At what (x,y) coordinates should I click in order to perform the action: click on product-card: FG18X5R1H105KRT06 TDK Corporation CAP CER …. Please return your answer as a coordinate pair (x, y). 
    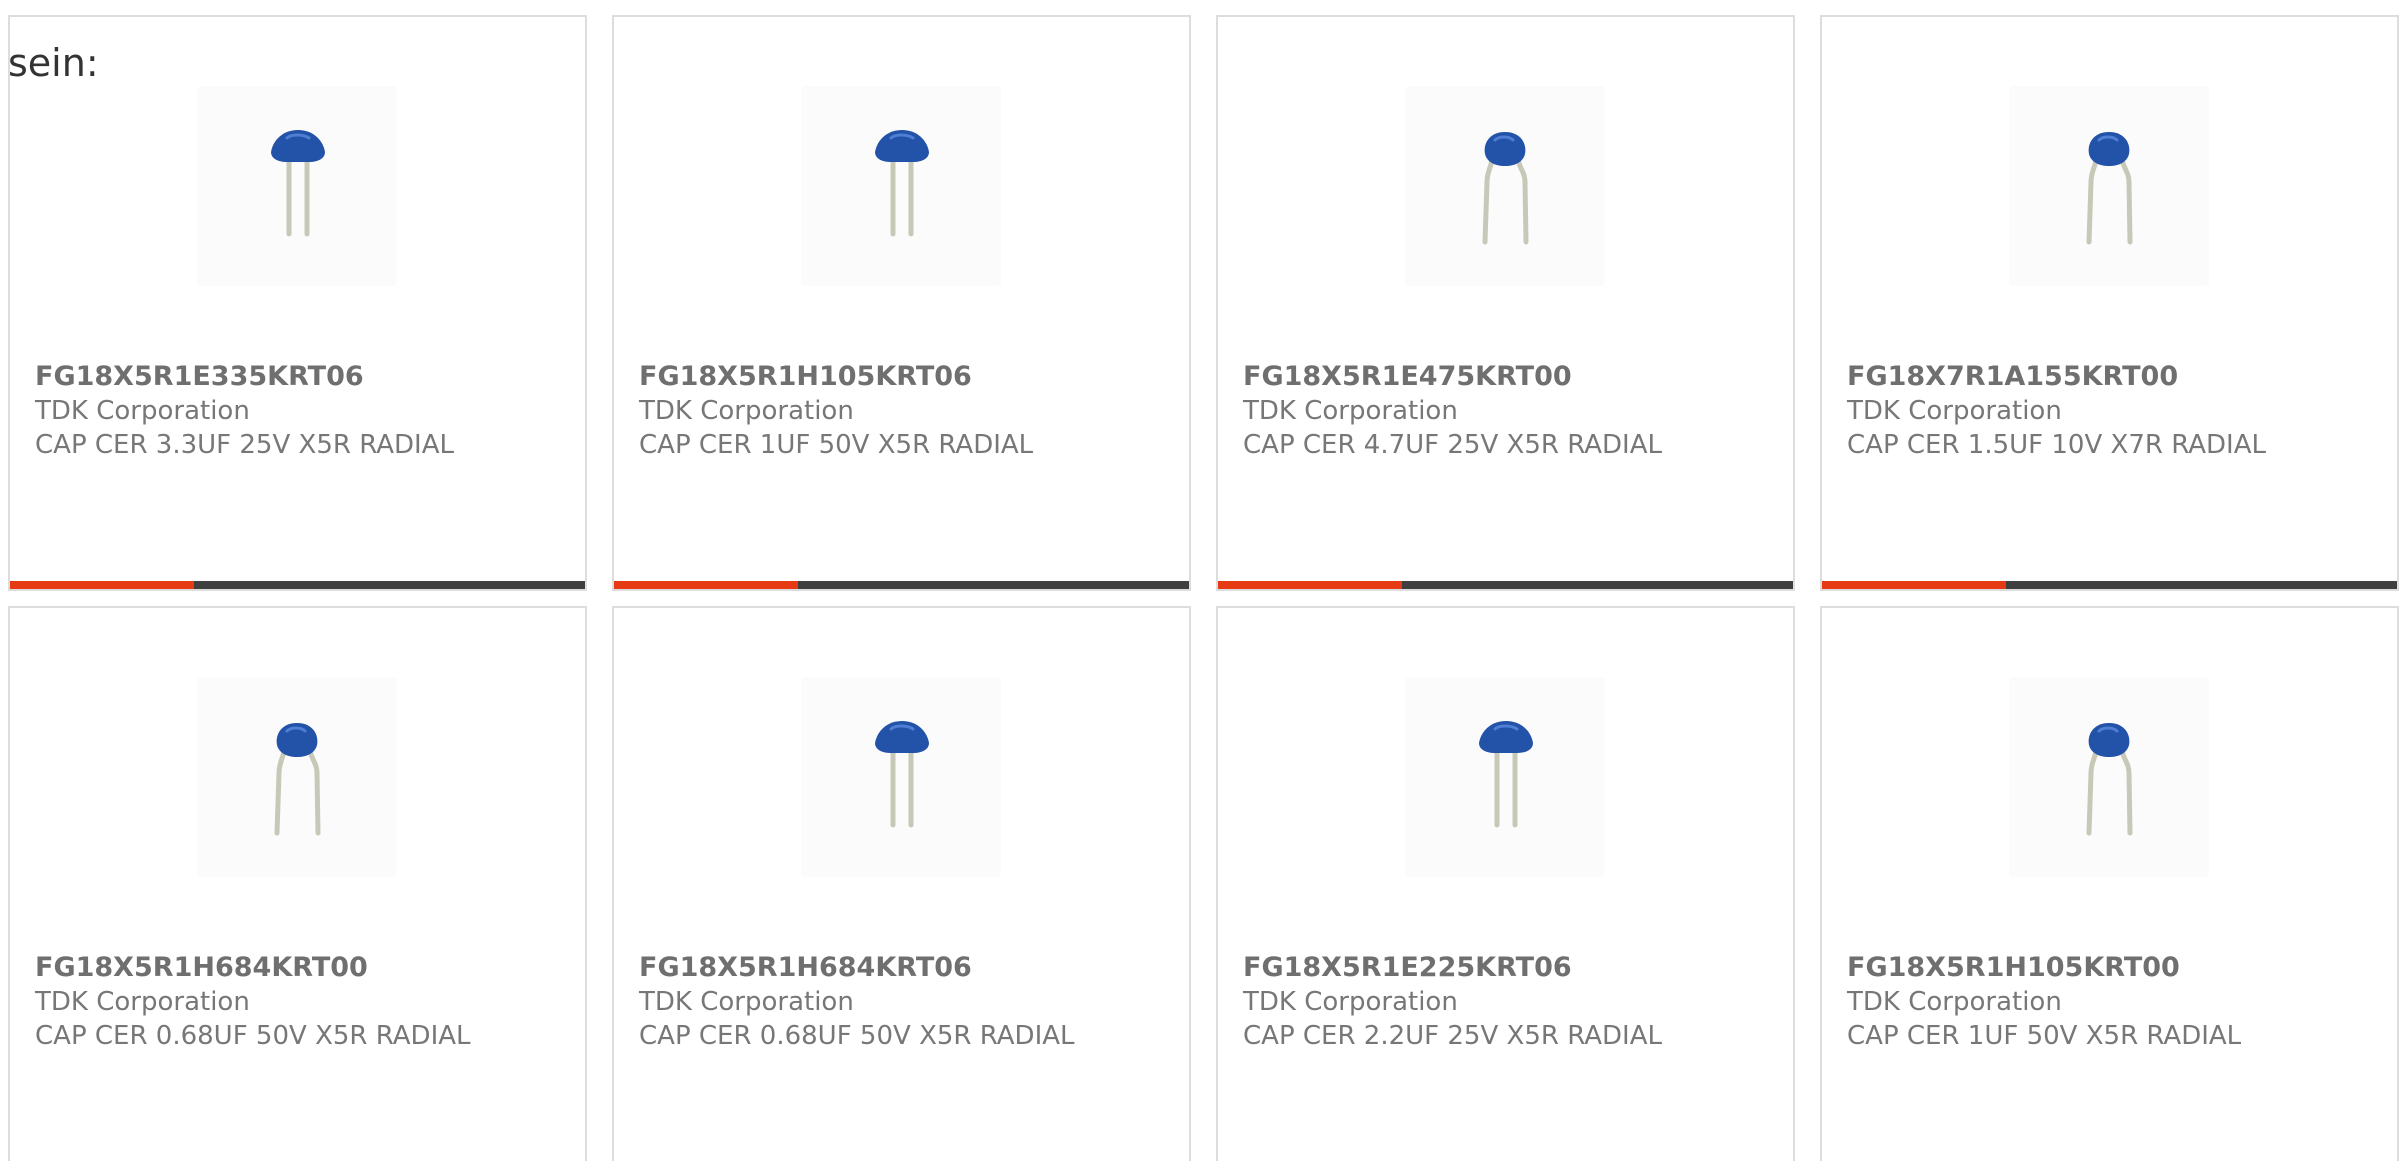
    Looking at the image, I should click on (901, 303).